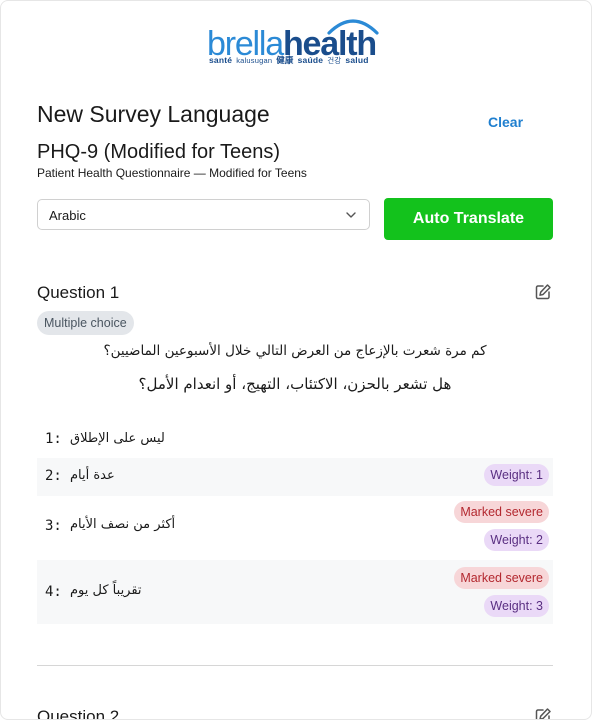 The height and width of the screenshot is (720, 594). Describe the element at coordinates (85, 323) in the screenshot. I see `question-type-badge: Multiple choice` at that location.